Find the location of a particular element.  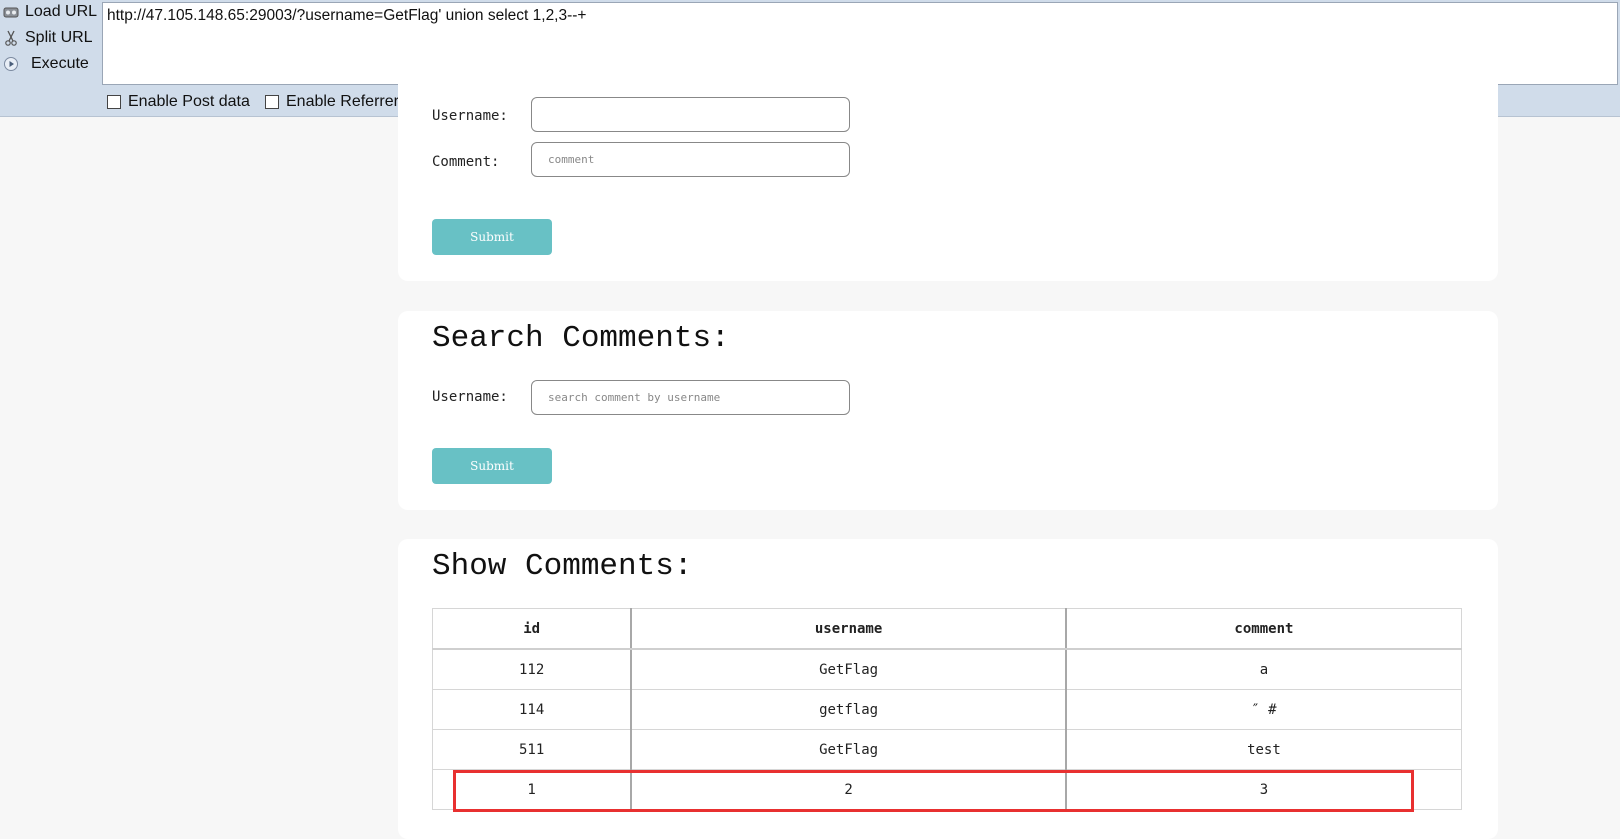

load-url-label: Load URL is located at coordinates (61, 11).